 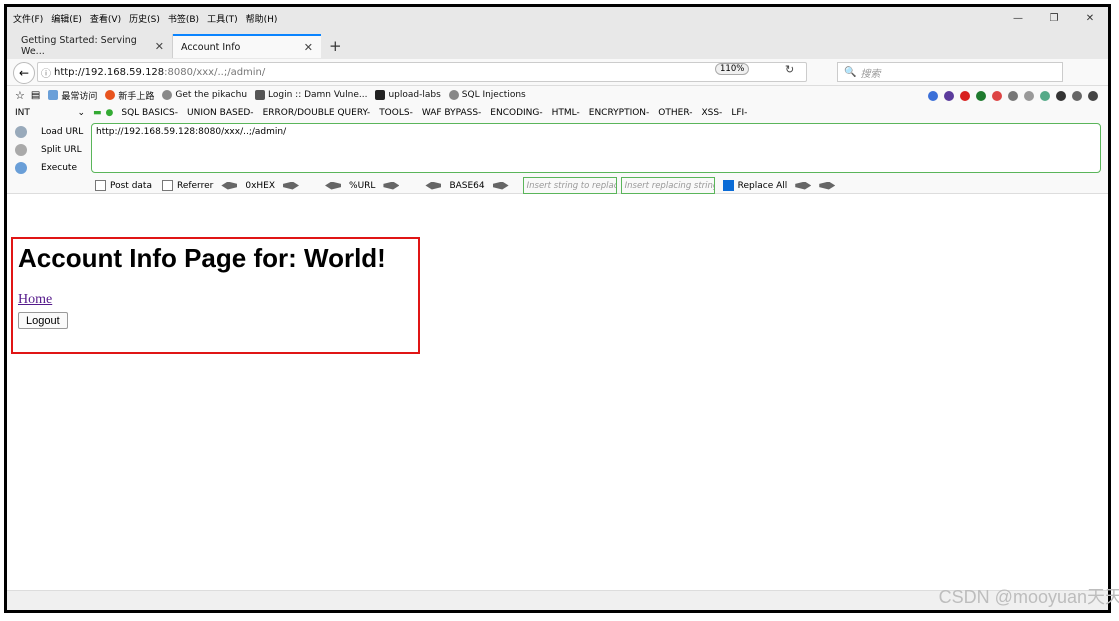 I want to click on menu-help: 帮助(H), so click(x=262, y=18).